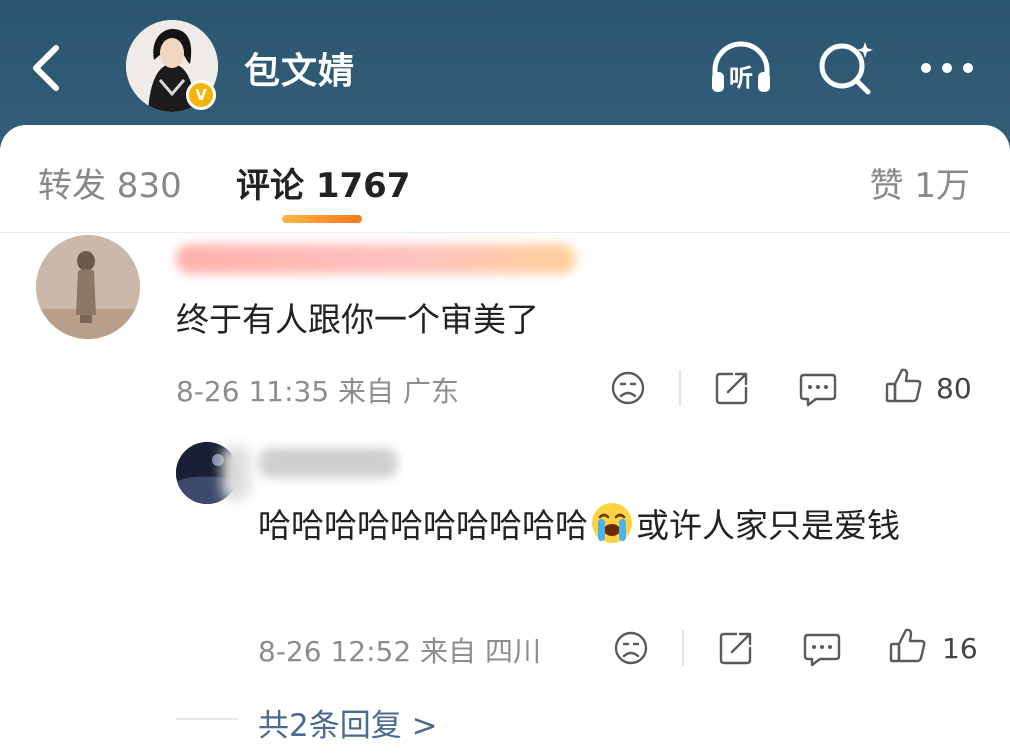 The height and width of the screenshot is (754, 1010). I want to click on listen-label: 听, so click(741, 78).